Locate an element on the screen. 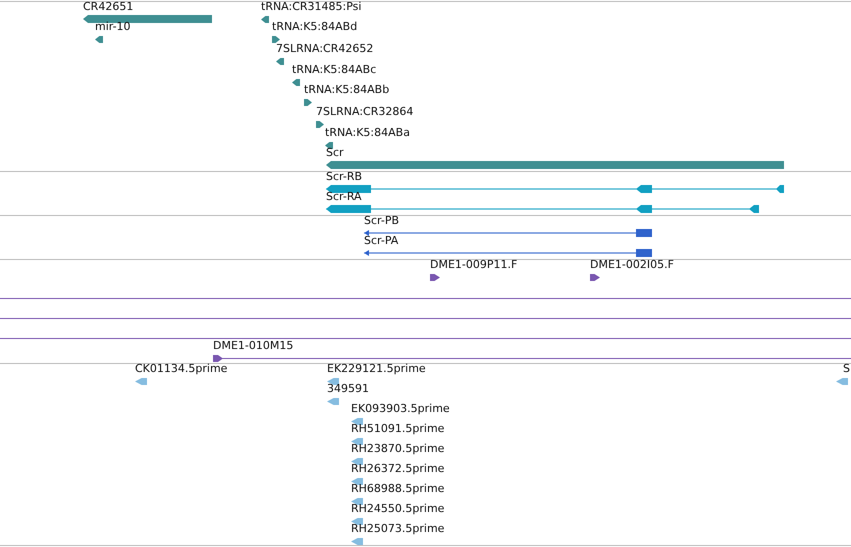  feature-label: 7SLRNA:CR42652 is located at coordinates (325, 49).